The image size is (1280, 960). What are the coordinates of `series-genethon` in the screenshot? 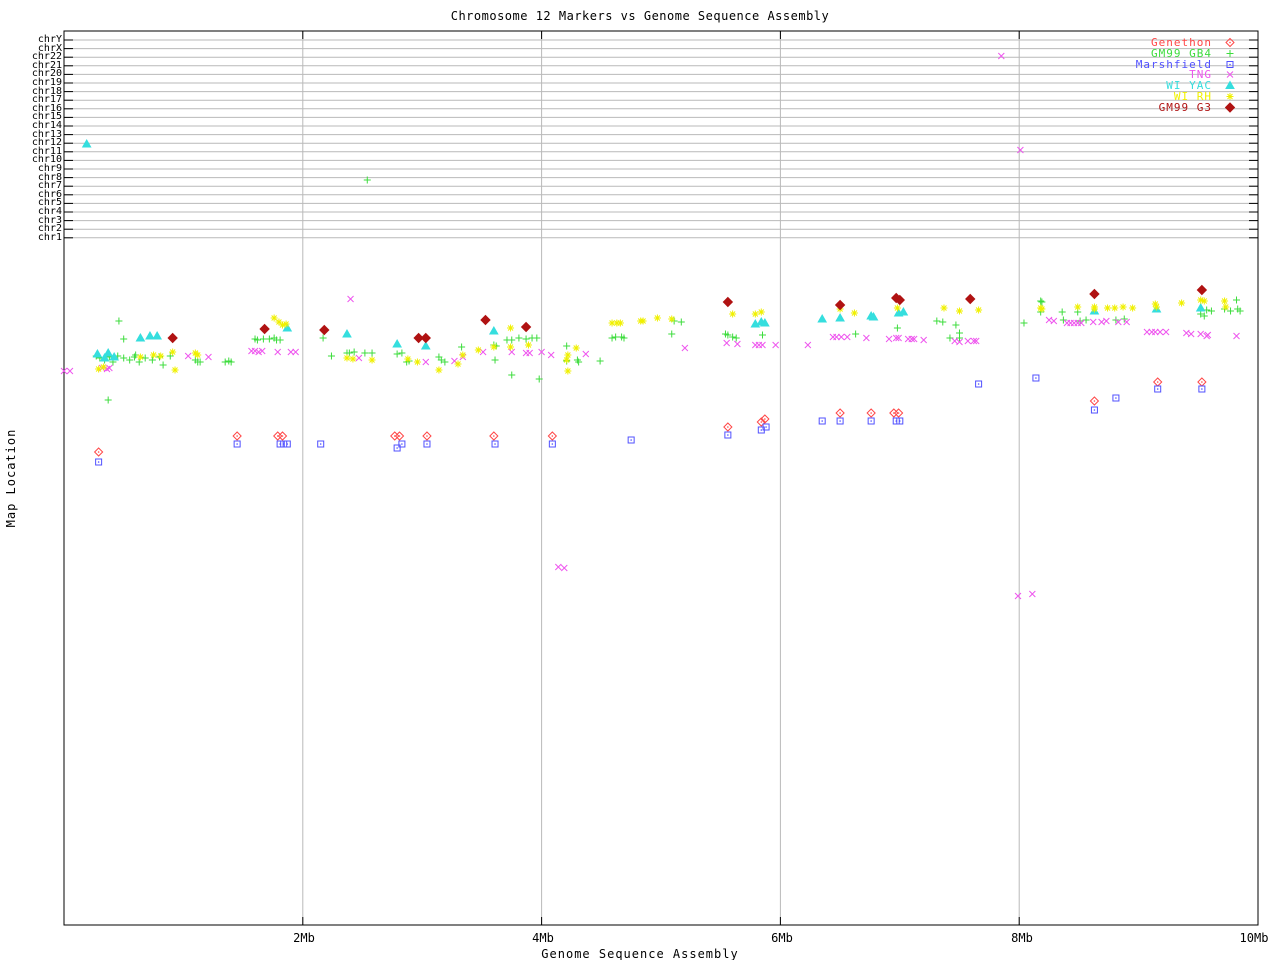 It's located at (650, 417).